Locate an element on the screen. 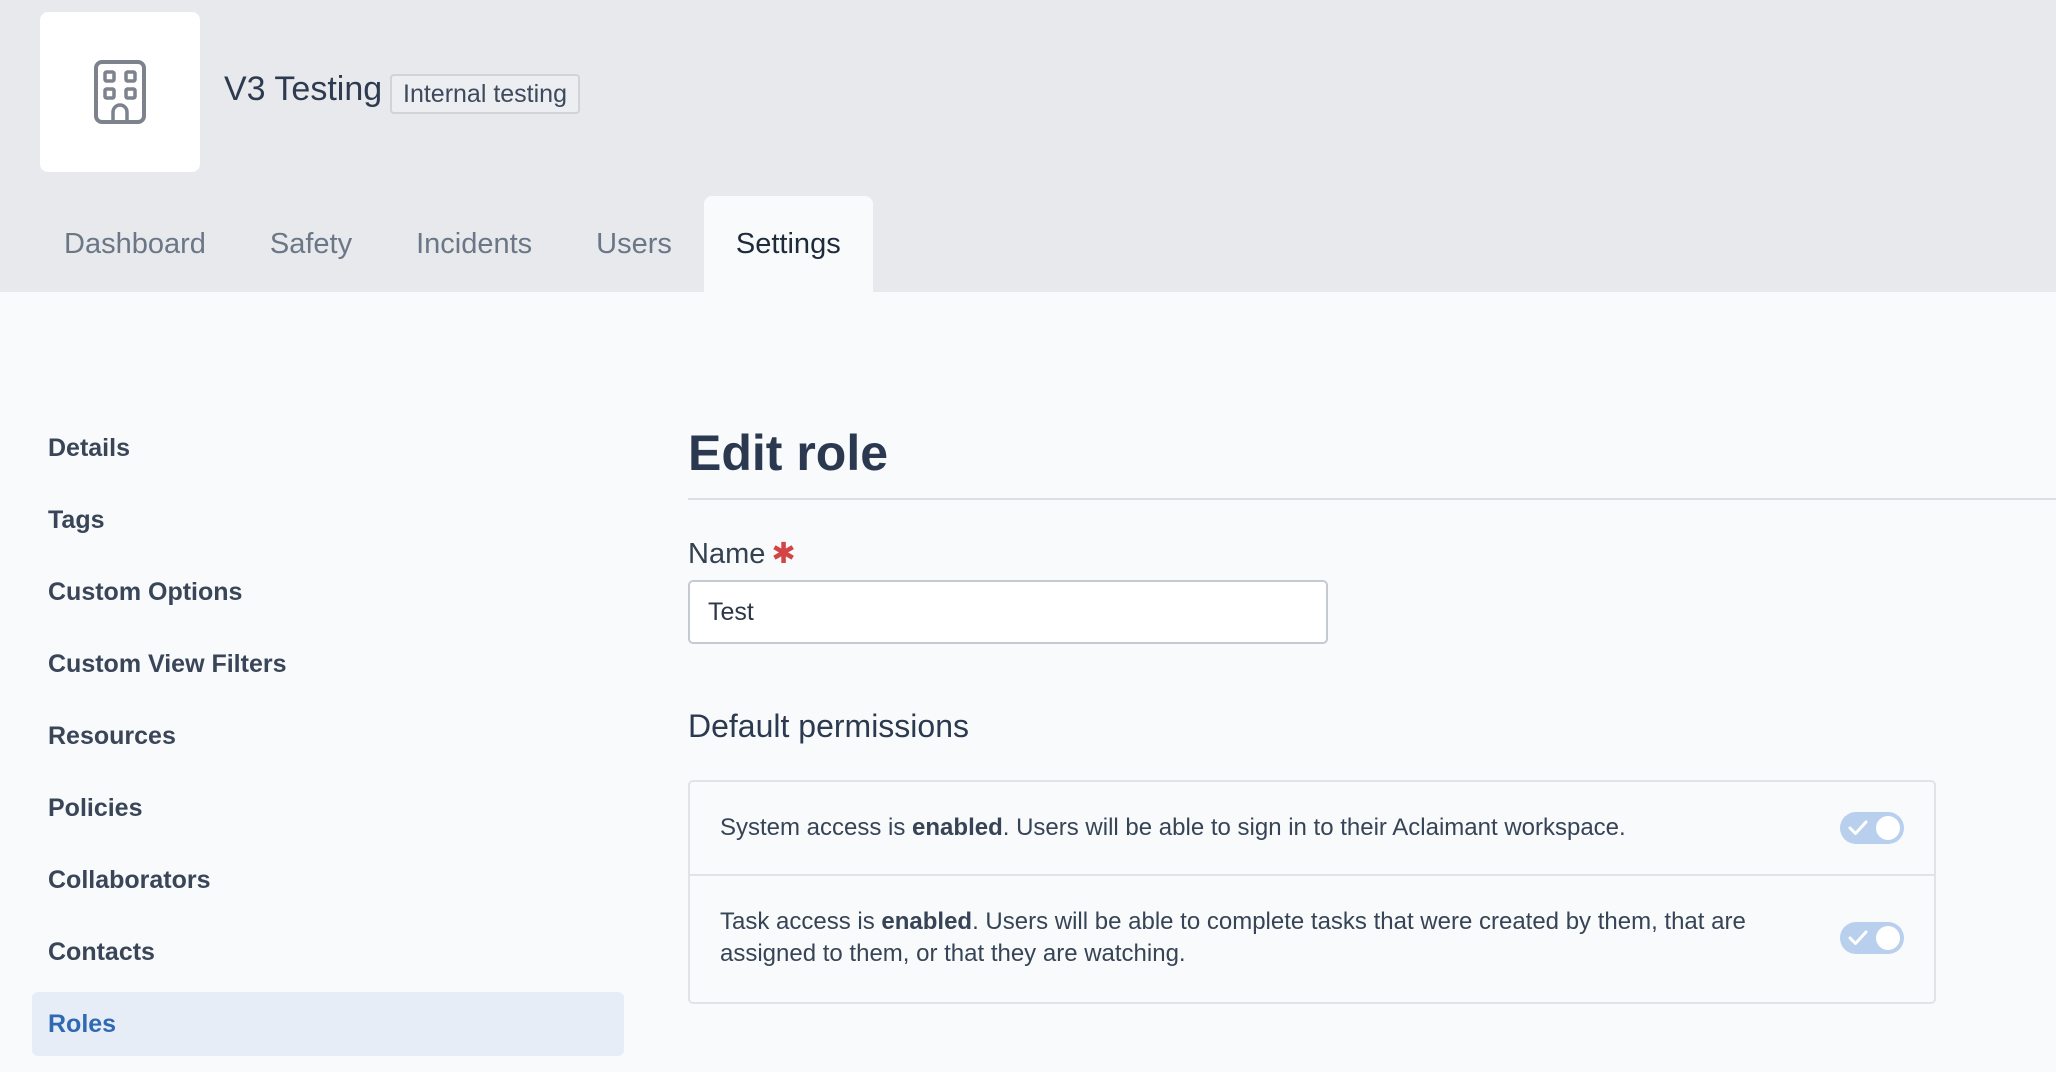 This screenshot has height=1072, width=2056. name-input is located at coordinates (1008, 612).